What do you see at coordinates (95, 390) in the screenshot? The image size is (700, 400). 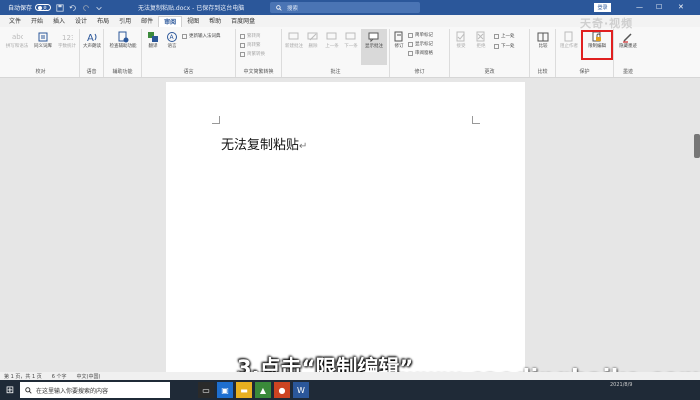 I see `taskbar-search: 在这里输入你要搜索的内容` at bounding box center [95, 390].